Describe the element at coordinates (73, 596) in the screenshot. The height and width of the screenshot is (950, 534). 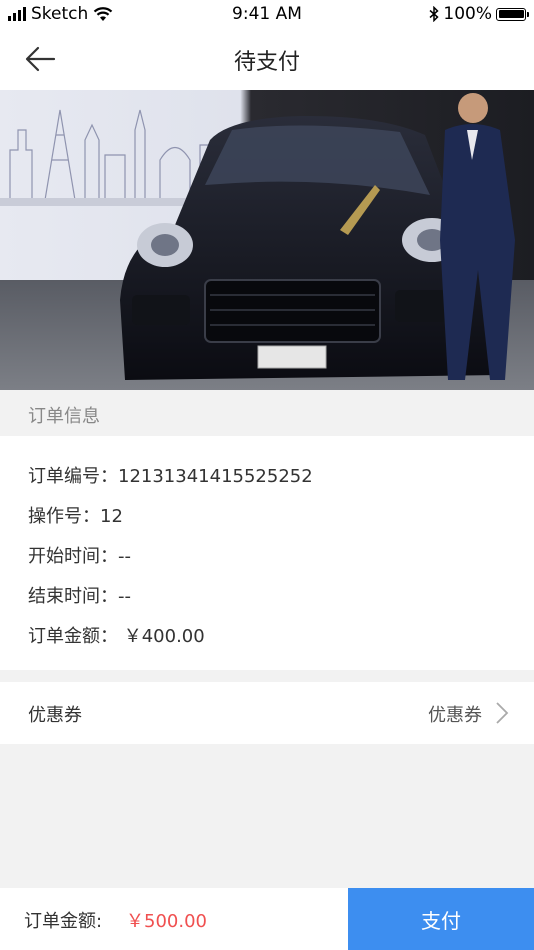
I see `end-time-label: 结束时间：` at that location.